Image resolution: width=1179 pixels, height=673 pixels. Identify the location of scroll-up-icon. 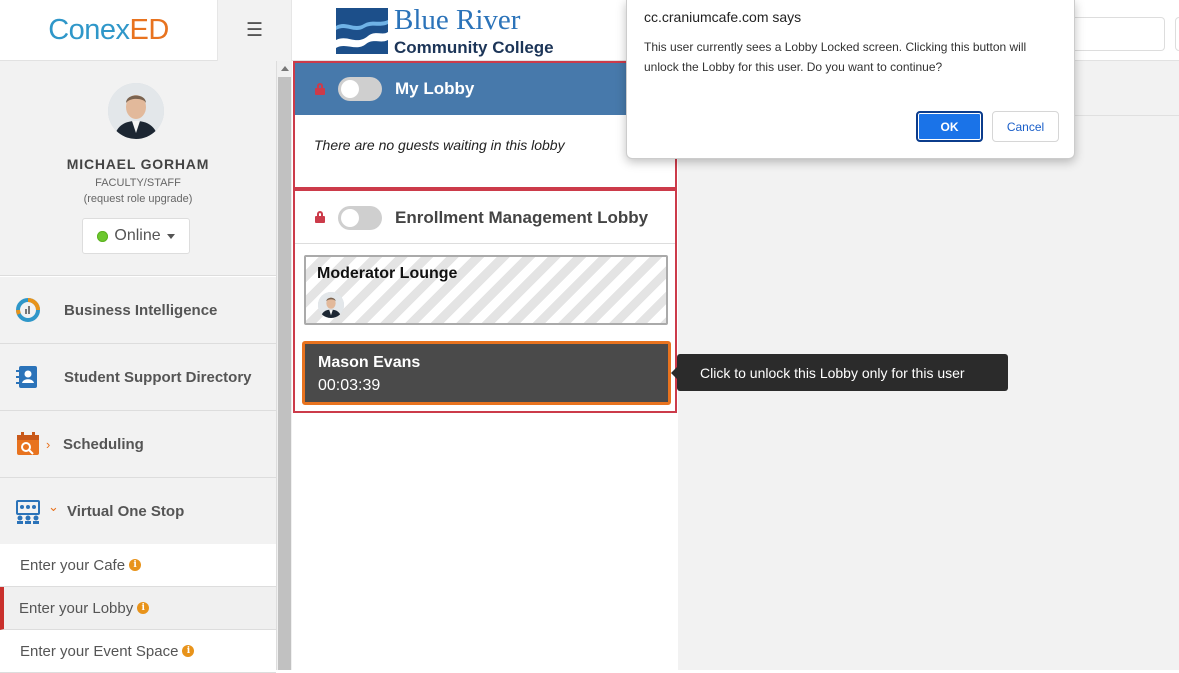
(285, 68).